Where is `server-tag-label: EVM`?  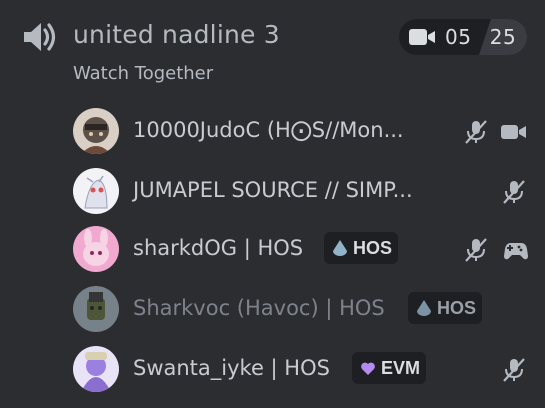
server-tag-label: EVM is located at coordinates (401, 367).